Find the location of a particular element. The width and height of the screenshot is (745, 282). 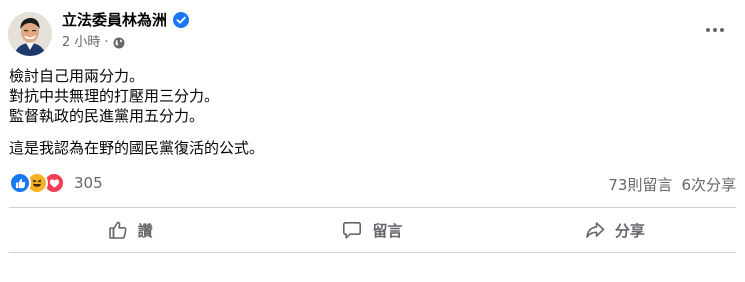

post-meta: 2 小時 · is located at coordinates (93, 43).